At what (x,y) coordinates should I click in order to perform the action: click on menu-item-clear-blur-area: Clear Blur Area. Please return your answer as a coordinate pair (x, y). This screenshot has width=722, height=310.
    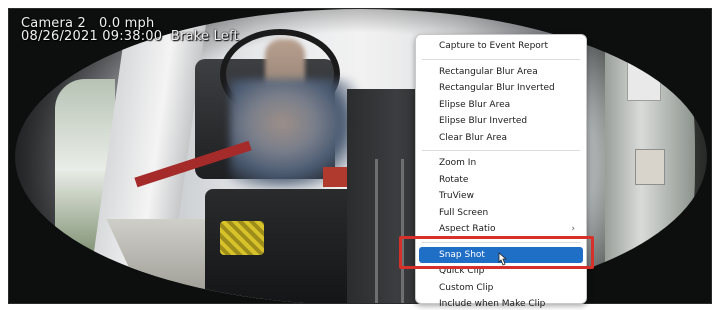
    Looking at the image, I should click on (501, 138).